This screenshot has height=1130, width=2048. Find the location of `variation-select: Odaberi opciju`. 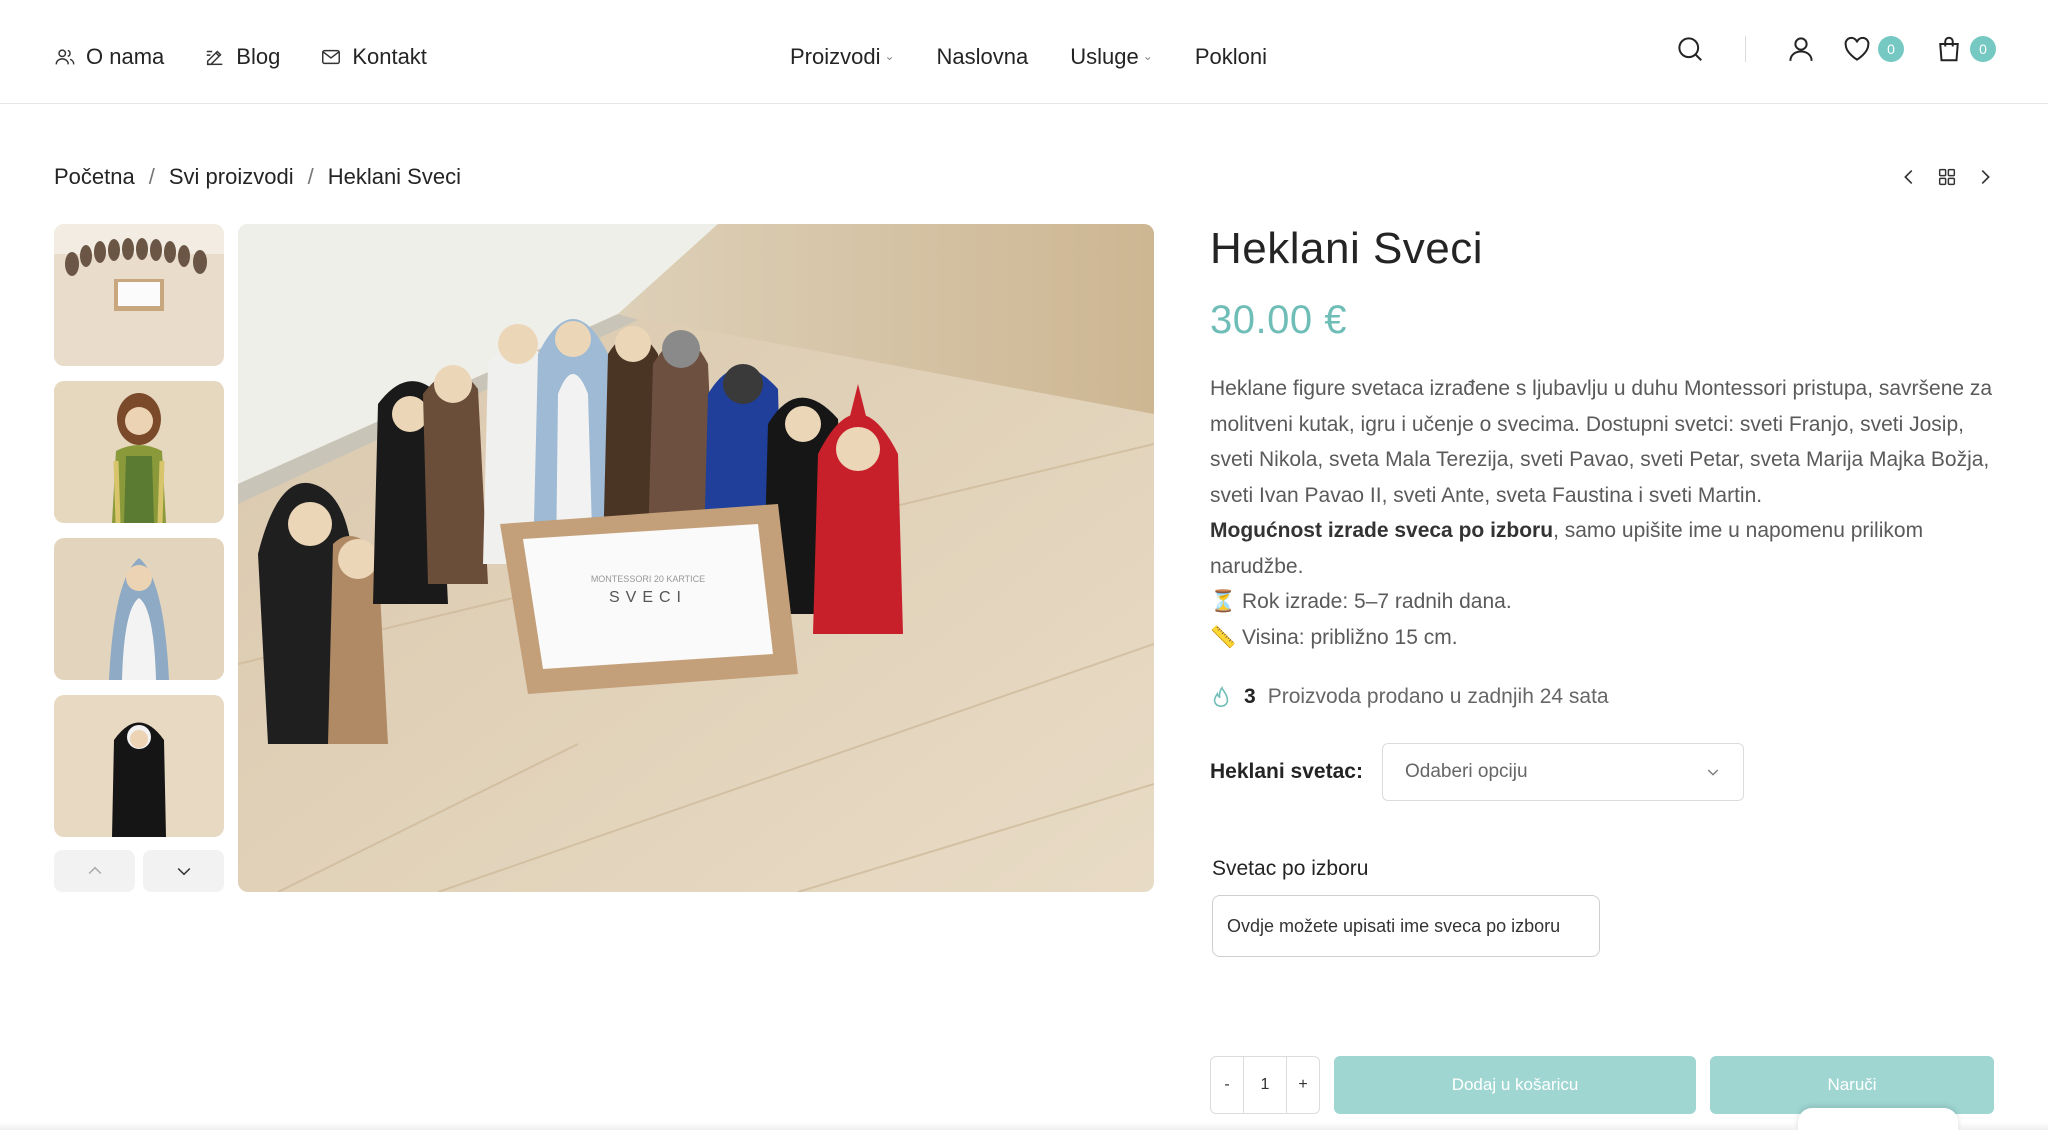

variation-select: Odaberi opciju is located at coordinates (1563, 772).